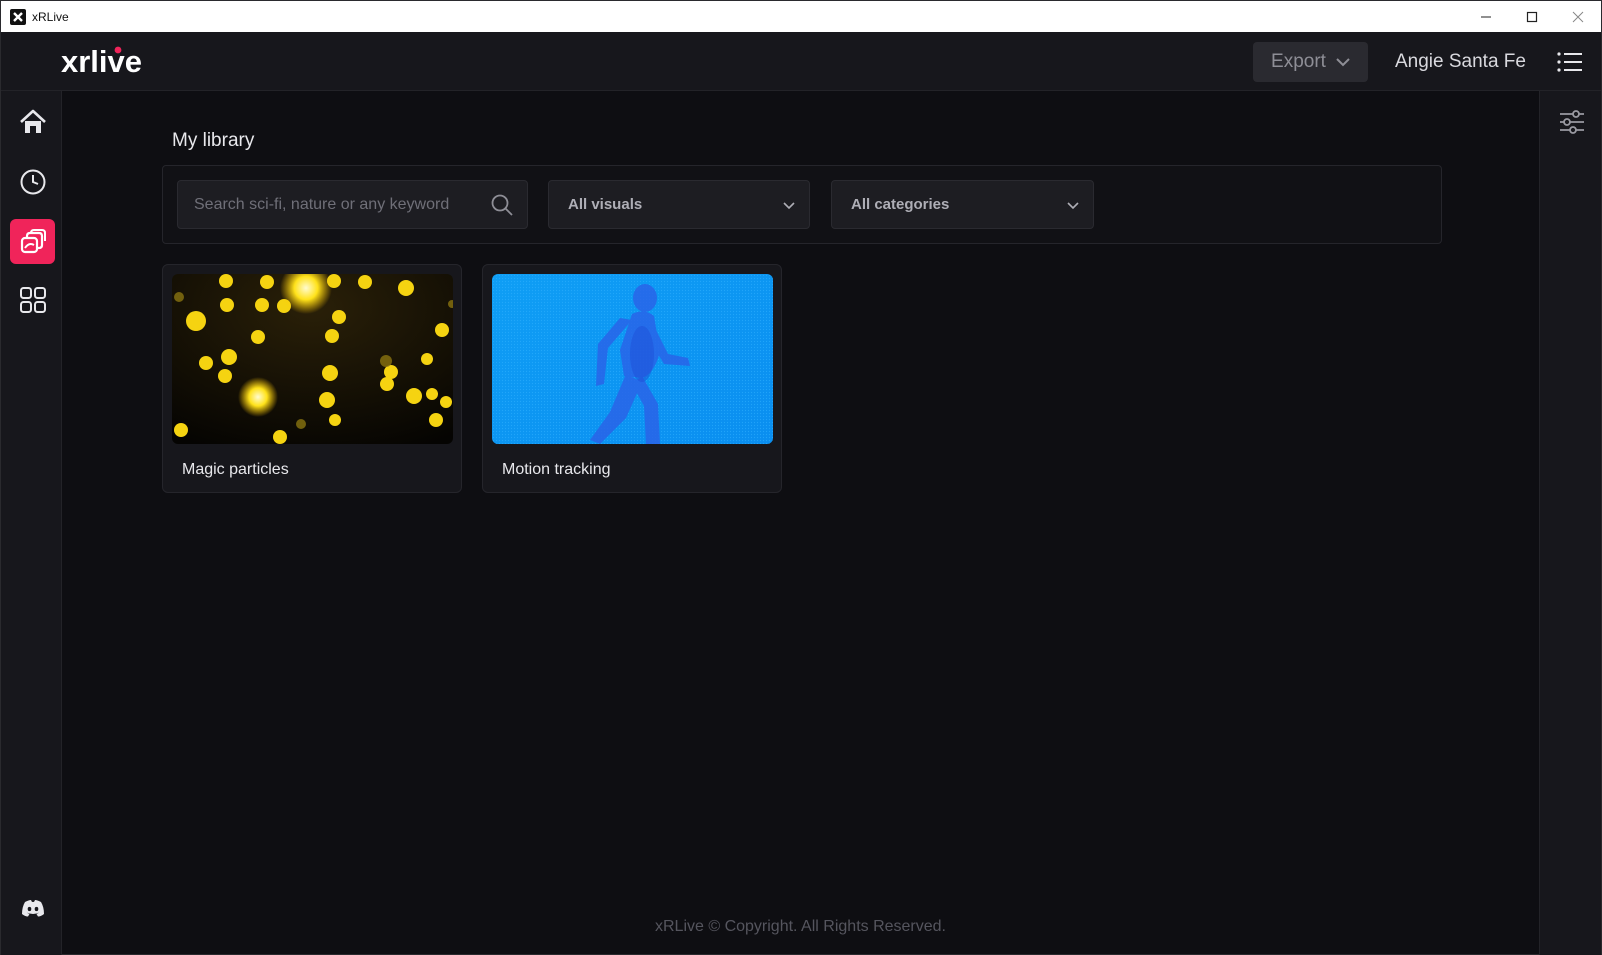 Image resolution: width=1602 pixels, height=955 pixels. Describe the element at coordinates (1298, 61) in the screenshot. I see `export-label: Export` at that location.